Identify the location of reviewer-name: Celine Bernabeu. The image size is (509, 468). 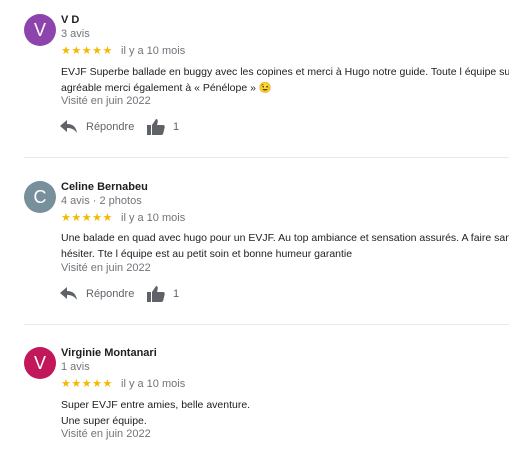
(104, 187).